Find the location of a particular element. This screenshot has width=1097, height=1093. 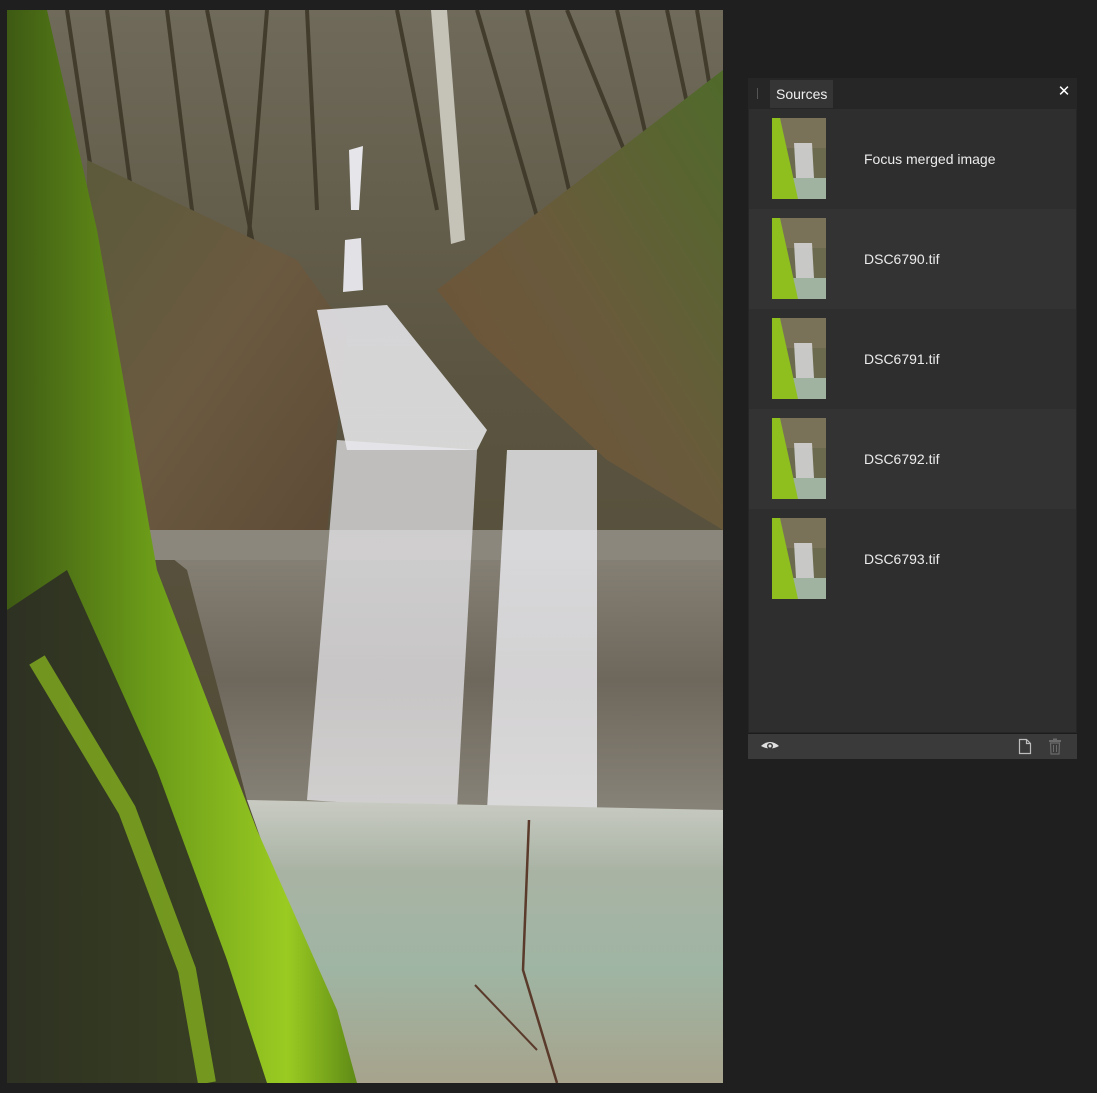

source-item-label: DSC6793.tif is located at coordinates (902, 559).